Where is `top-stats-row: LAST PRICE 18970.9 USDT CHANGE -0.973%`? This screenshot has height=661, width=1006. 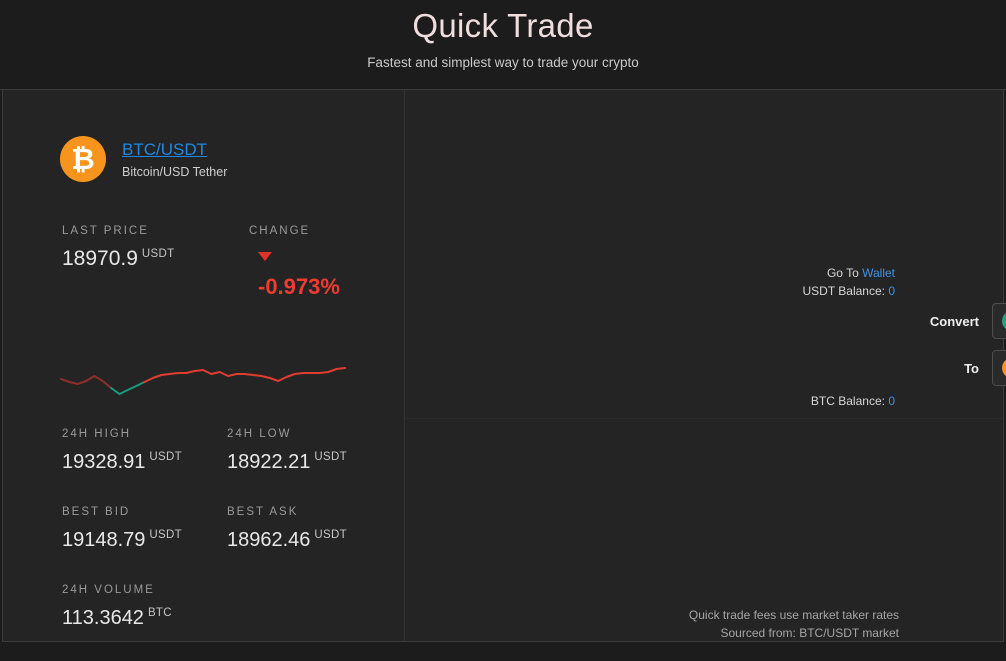 top-stats-row: LAST PRICE 18970.9 USDT CHANGE -0.973% is located at coordinates (203, 262).